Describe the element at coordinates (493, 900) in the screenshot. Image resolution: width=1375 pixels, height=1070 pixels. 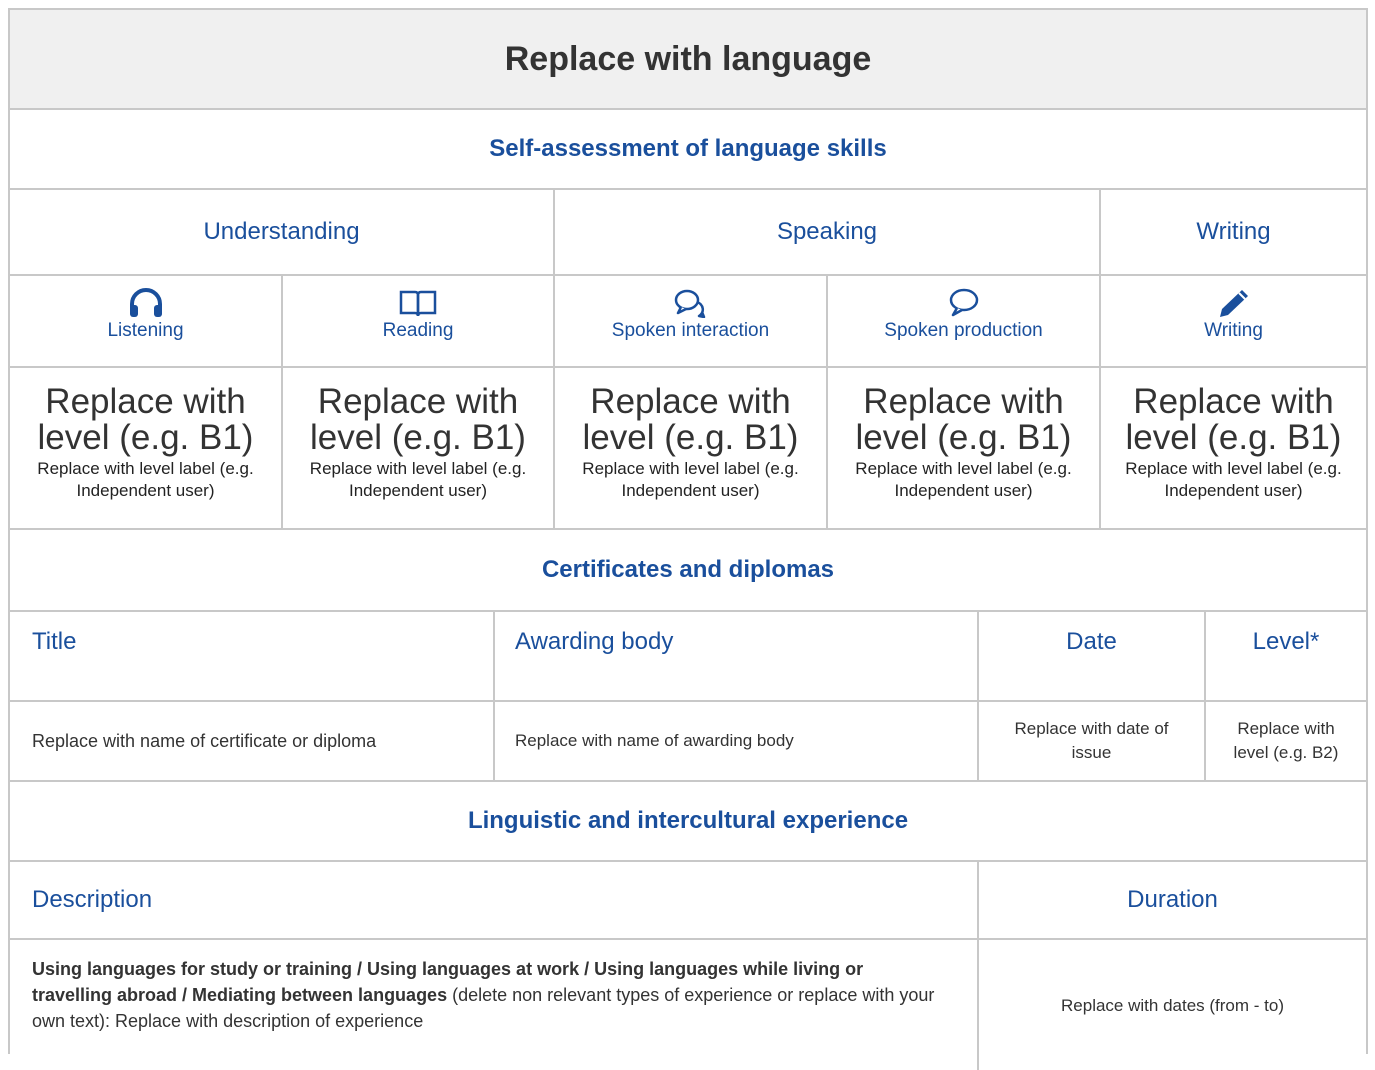
I see `col-description: Description` at that location.